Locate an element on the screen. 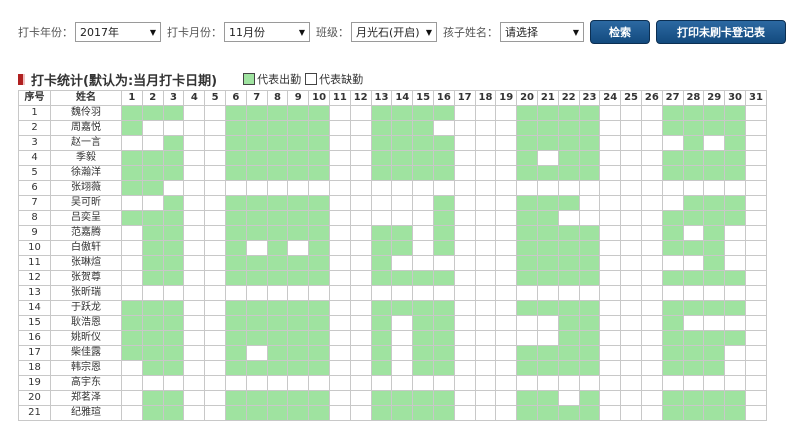 Image resolution: width=800 pixels, height=437 pixels. class-select-value: 月光石(开启) is located at coordinates (388, 32).